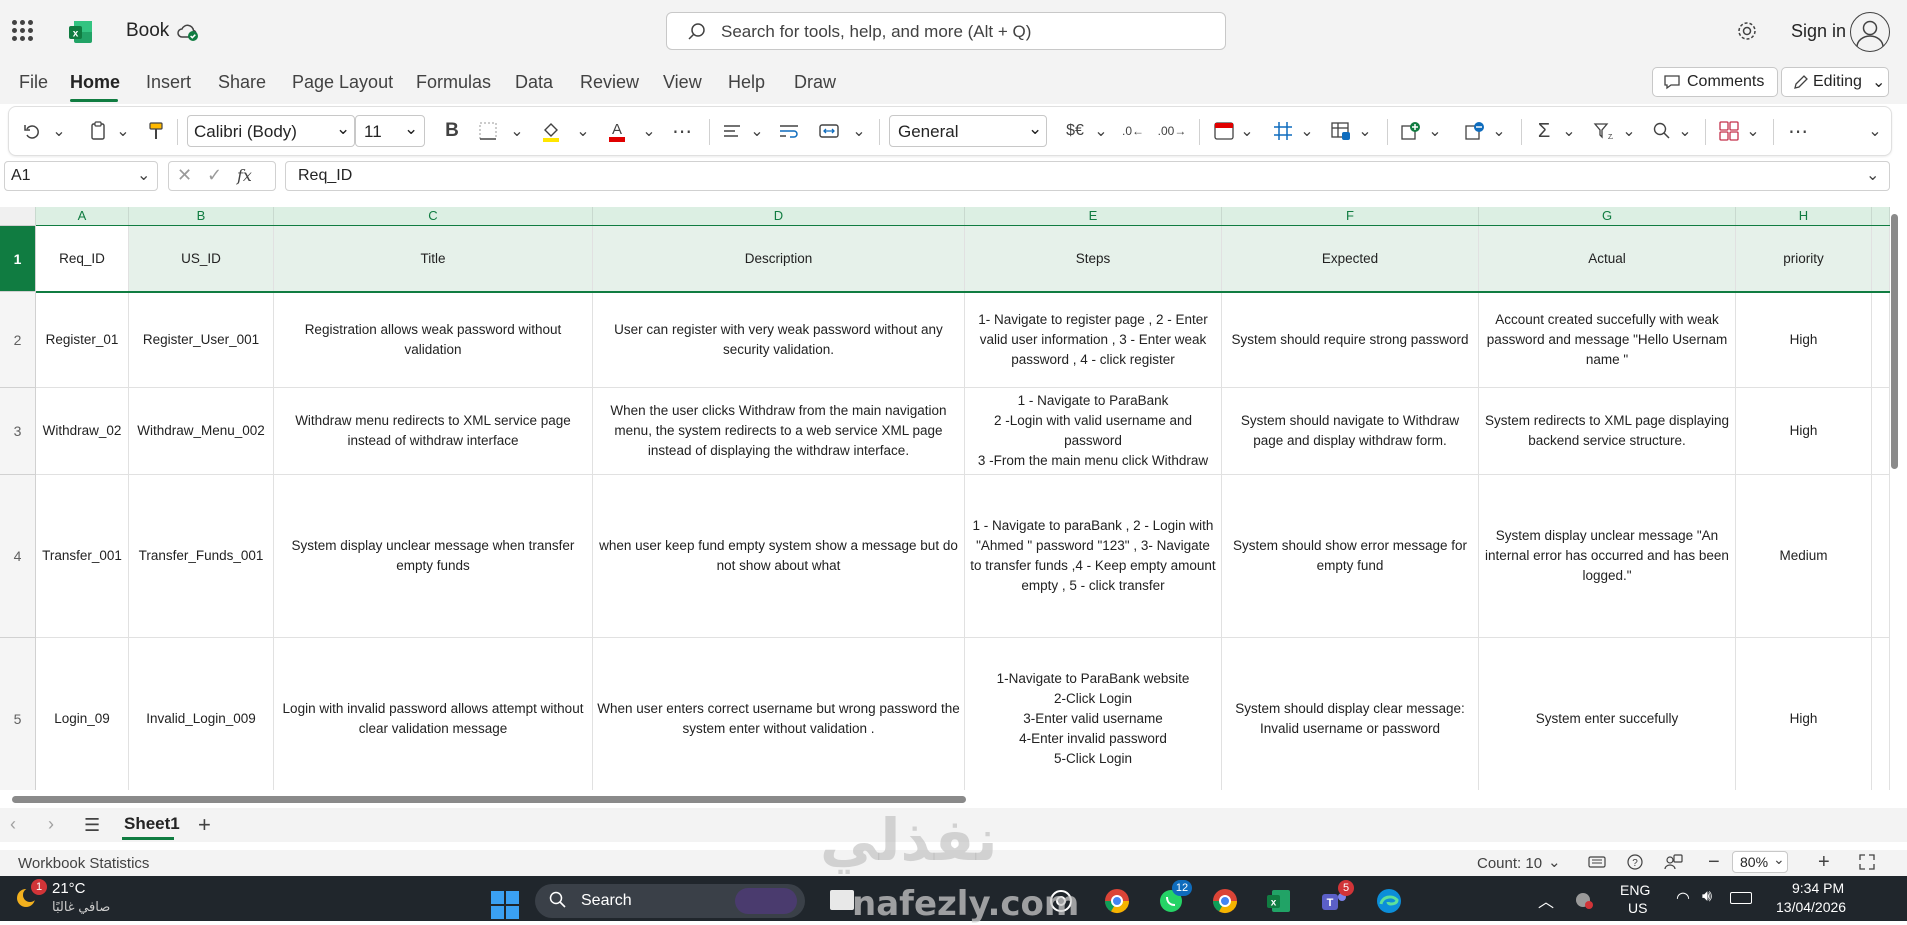 This screenshot has height=925, width=1907. Describe the element at coordinates (1172, 131) in the screenshot. I see `increase-decimal-icon: .00→` at that location.